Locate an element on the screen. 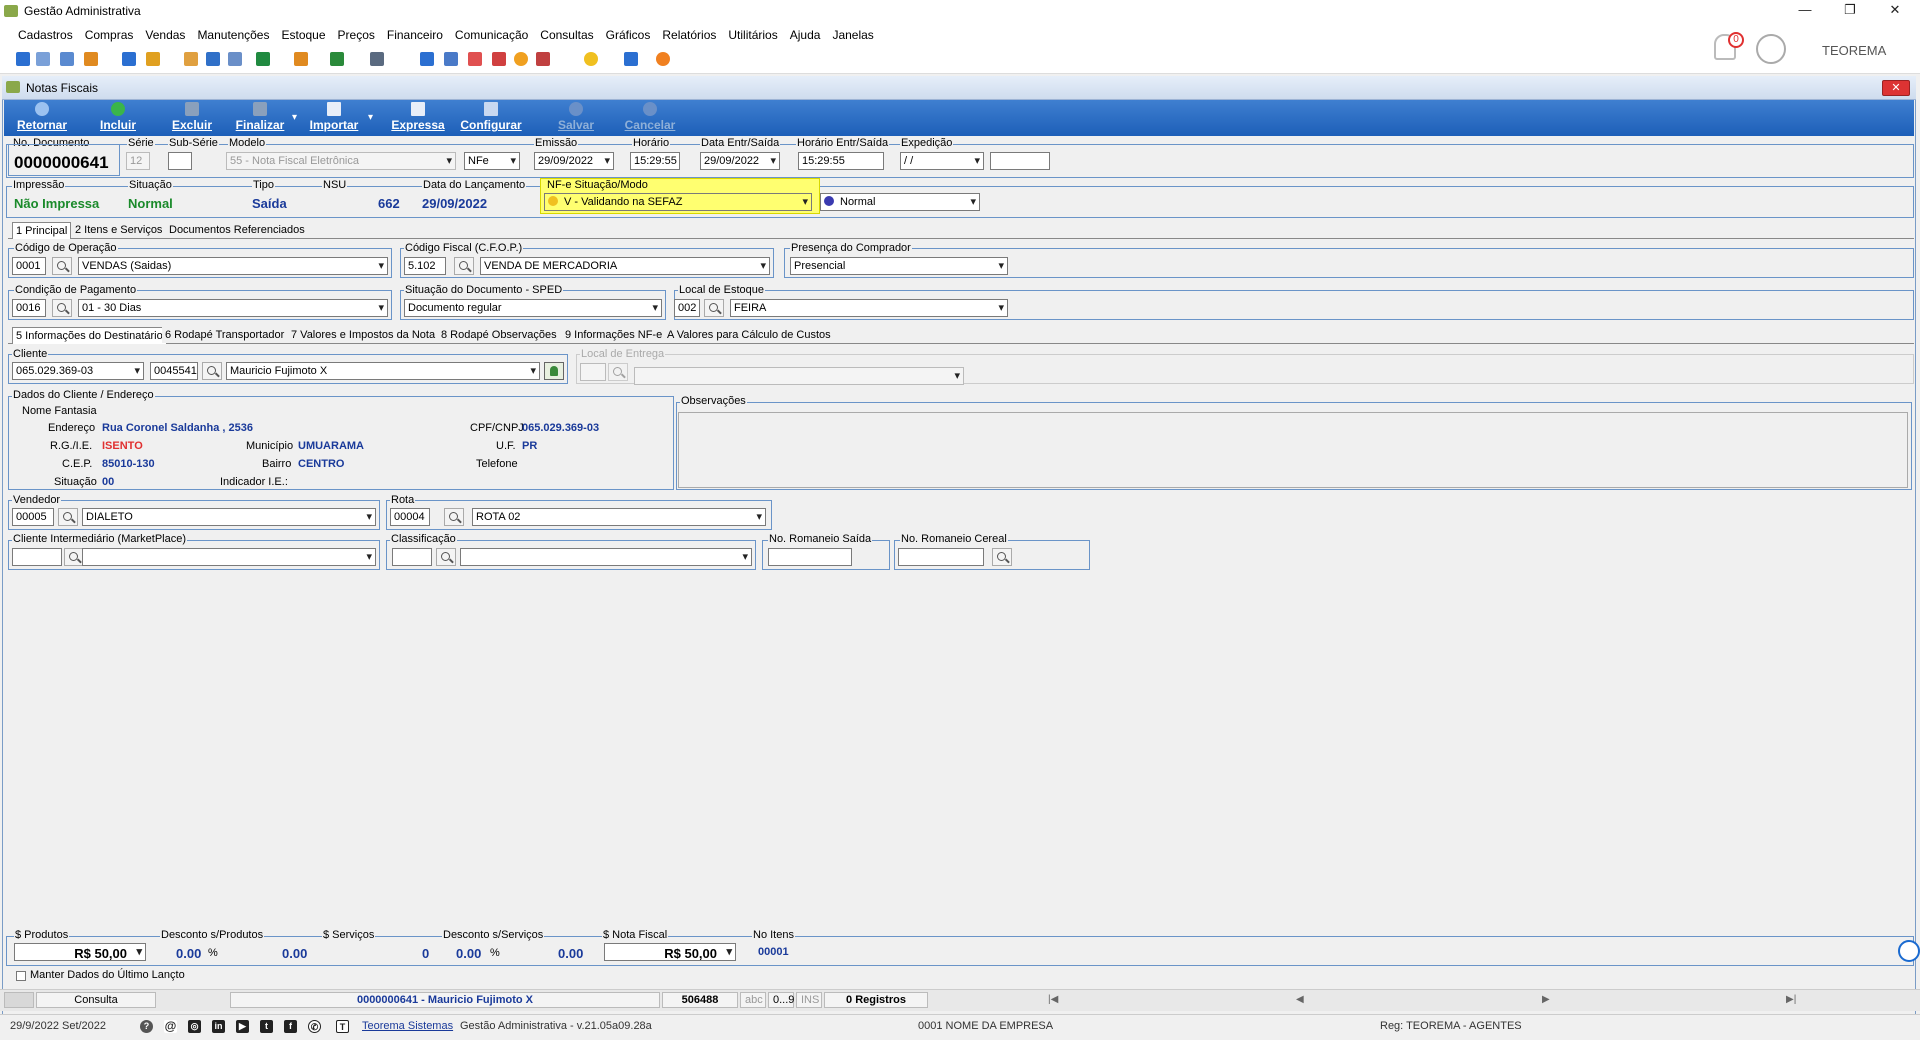  data-entr-field: 29/09/2022 is located at coordinates (740, 161).